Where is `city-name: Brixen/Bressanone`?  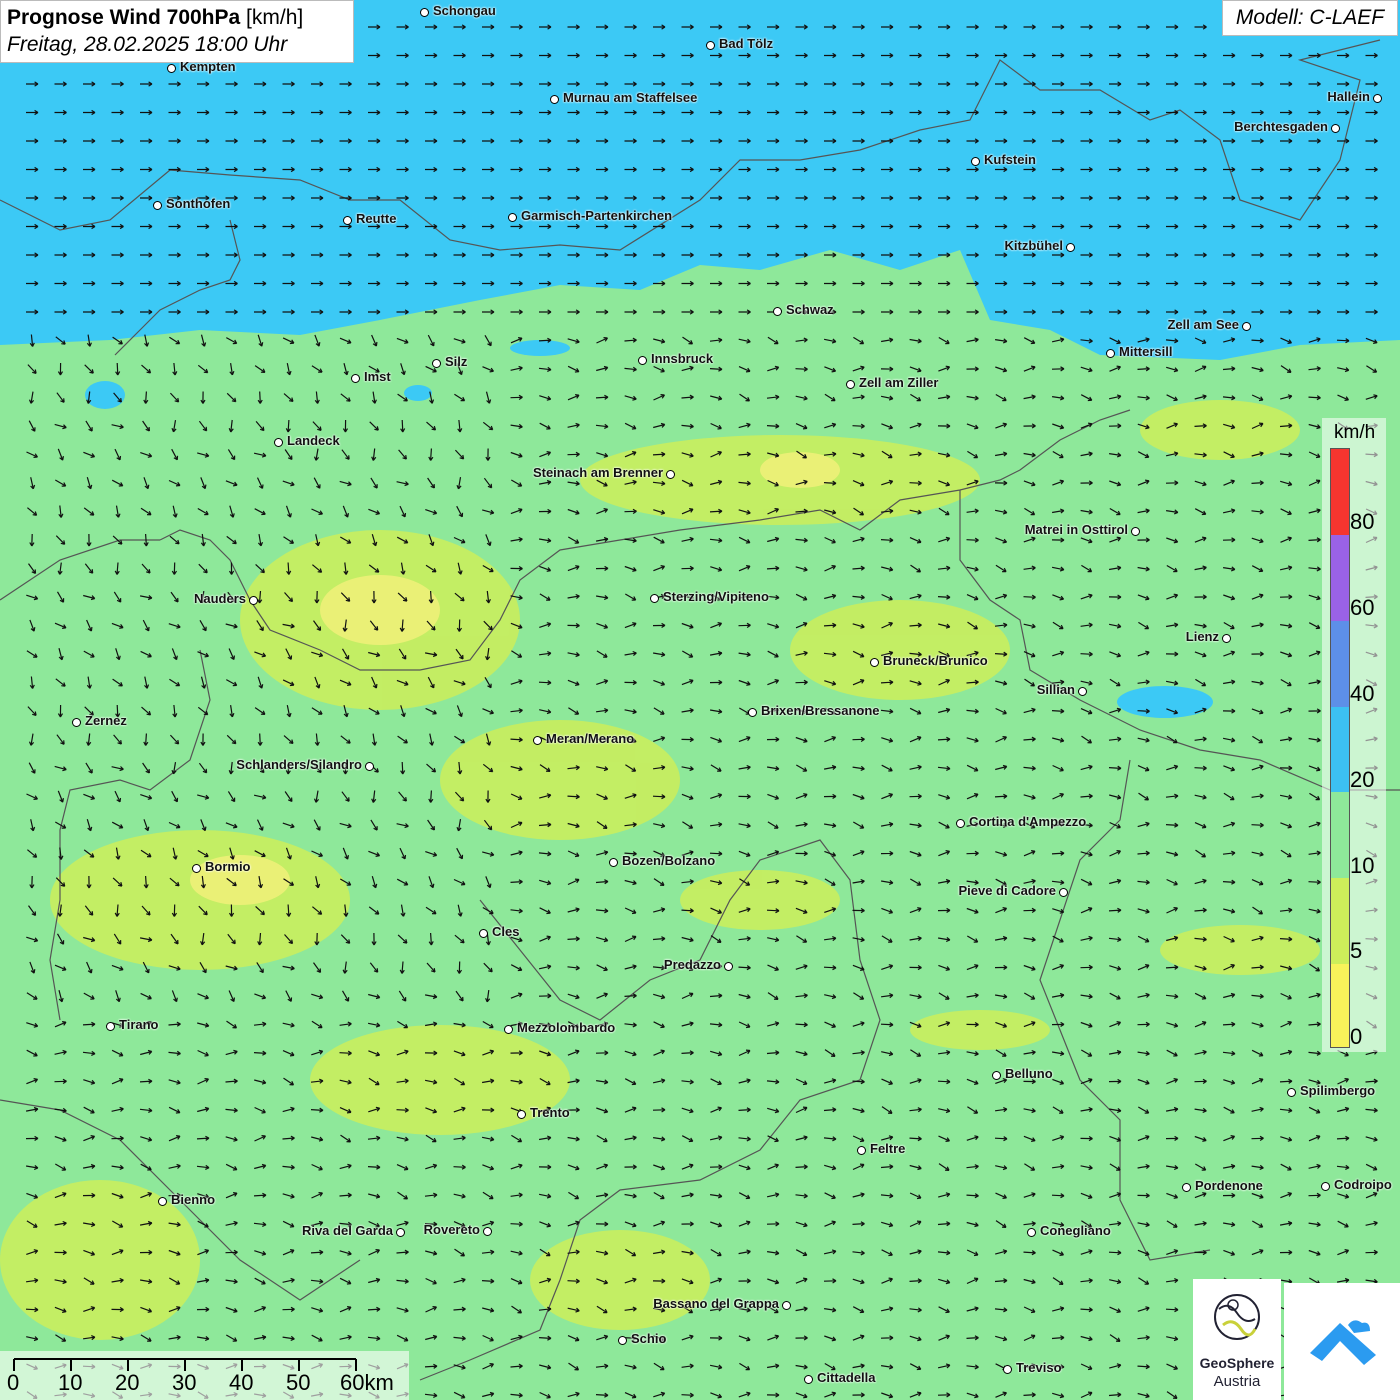
city-name: Brixen/Bressanone is located at coordinates (820, 710).